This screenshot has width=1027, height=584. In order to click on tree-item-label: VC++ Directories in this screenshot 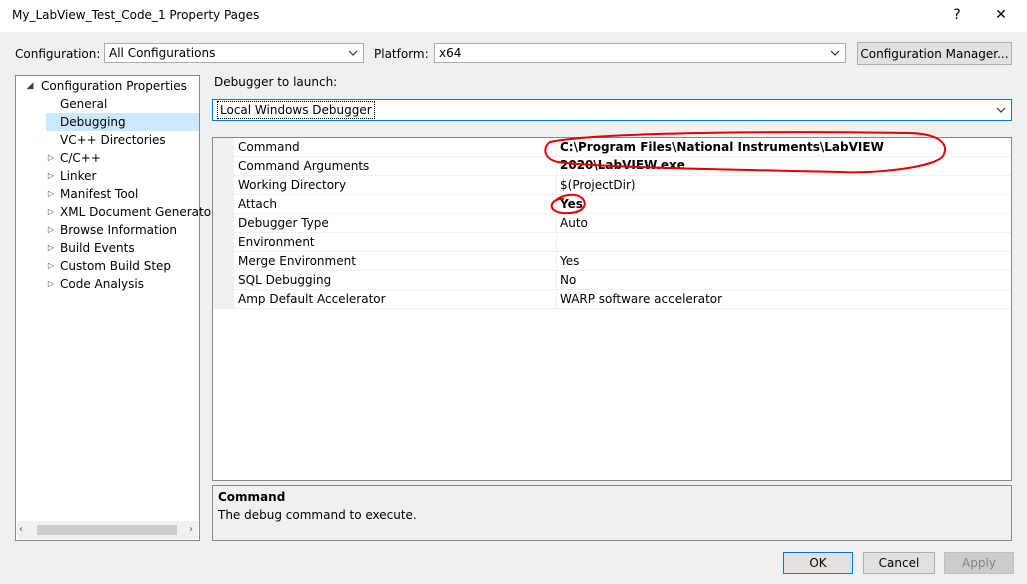, I will do `click(113, 140)`.